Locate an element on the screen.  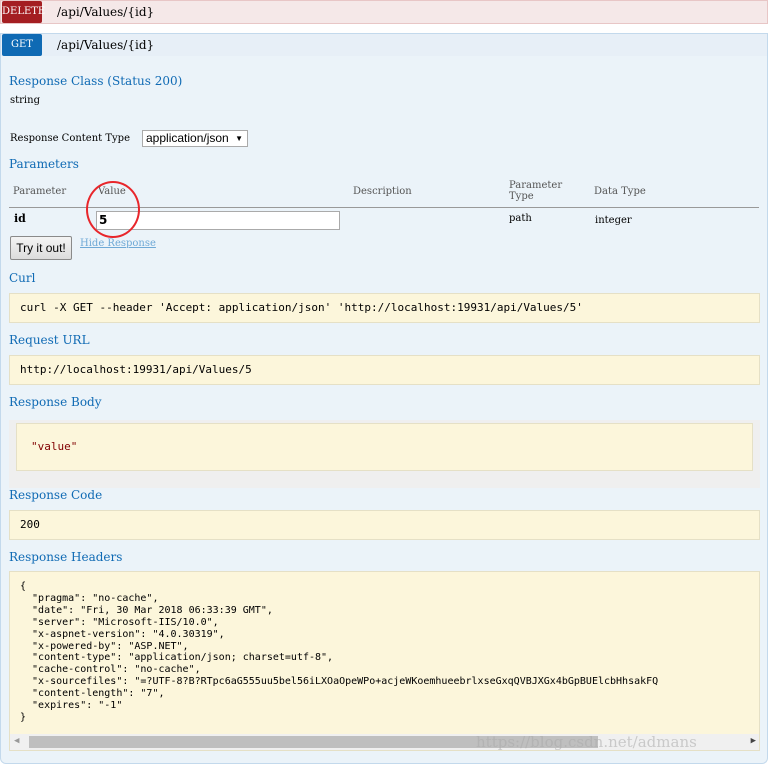
response-class-type: string is located at coordinates (25, 100).